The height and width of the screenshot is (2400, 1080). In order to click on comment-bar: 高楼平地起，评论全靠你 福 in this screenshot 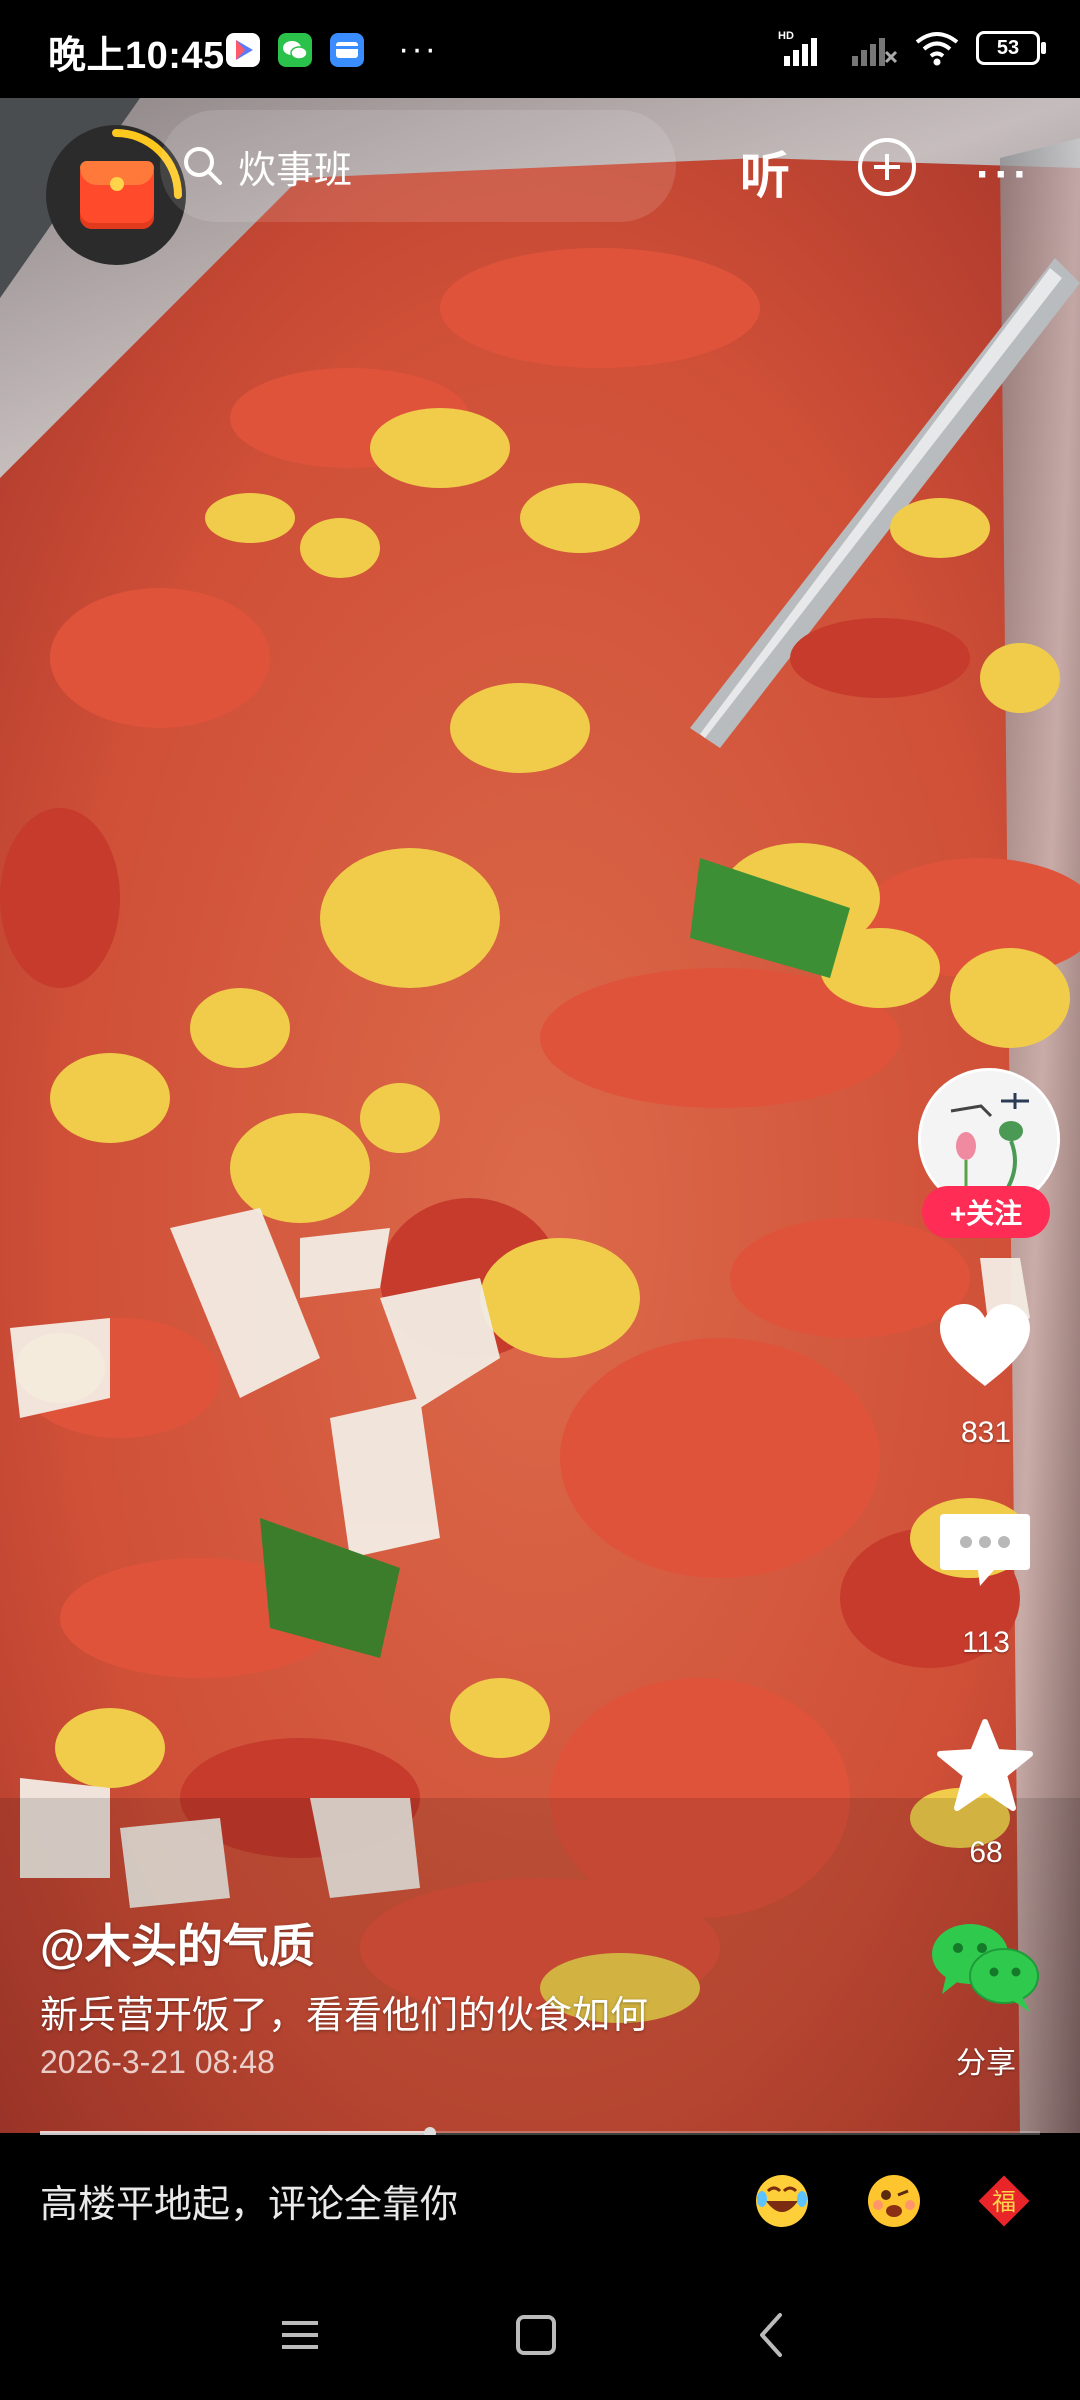, I will do `click(540, 2200)`.